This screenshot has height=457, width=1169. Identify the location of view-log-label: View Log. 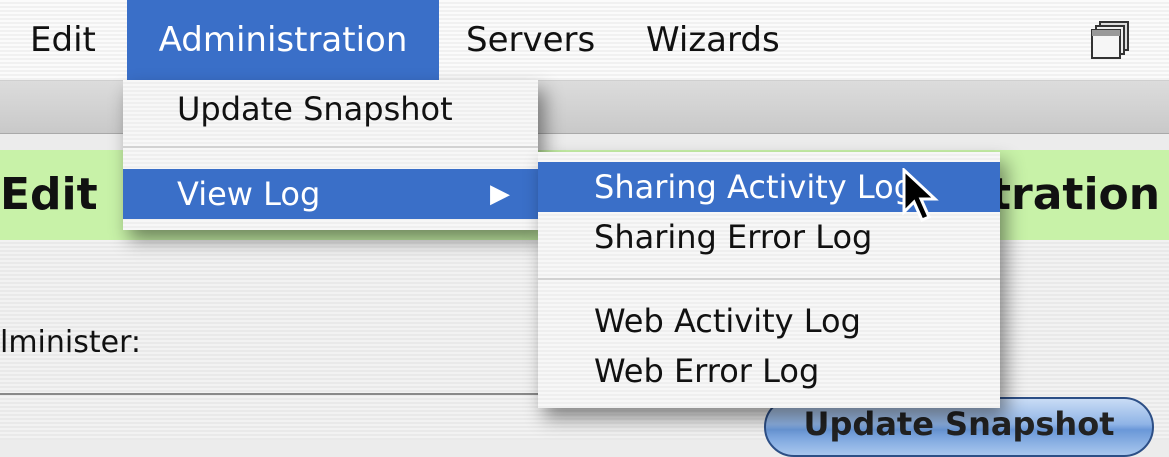
(249, 194).